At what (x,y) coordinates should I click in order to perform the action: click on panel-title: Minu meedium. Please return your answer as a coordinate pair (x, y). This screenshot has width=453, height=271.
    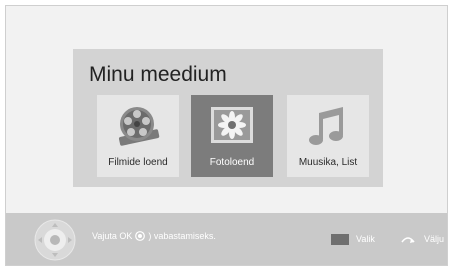
    Looking at the image, I should click on (158, 74).